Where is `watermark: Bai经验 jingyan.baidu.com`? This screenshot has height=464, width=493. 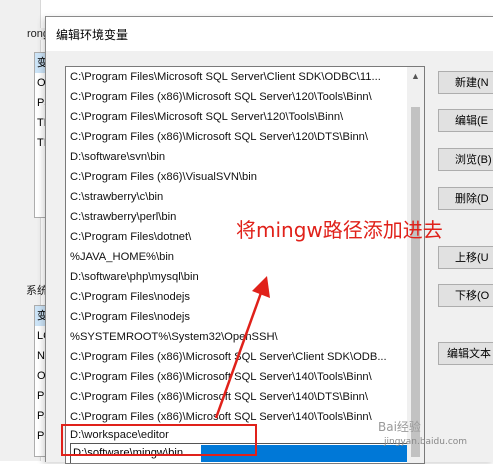 watermark: Bai经验 jingyan.baidu.com is located at coordinates (422, 432).